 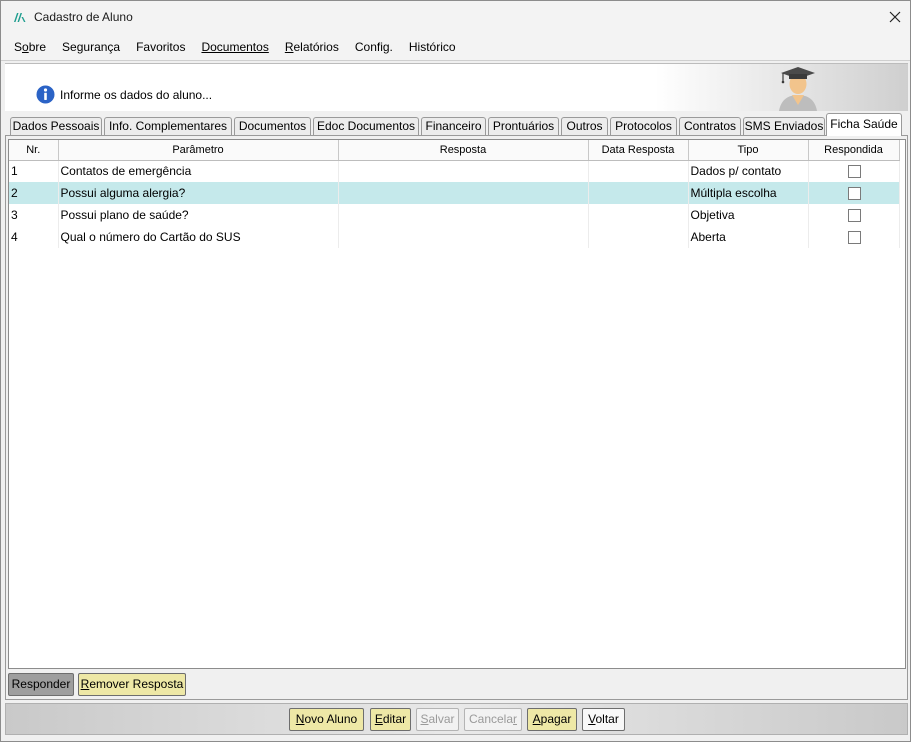 What do you see at coordinates (198, 215) in the screenshot?
I see `cell-parametro: Possui plano de saúde?` at bounding box center [198, 215].